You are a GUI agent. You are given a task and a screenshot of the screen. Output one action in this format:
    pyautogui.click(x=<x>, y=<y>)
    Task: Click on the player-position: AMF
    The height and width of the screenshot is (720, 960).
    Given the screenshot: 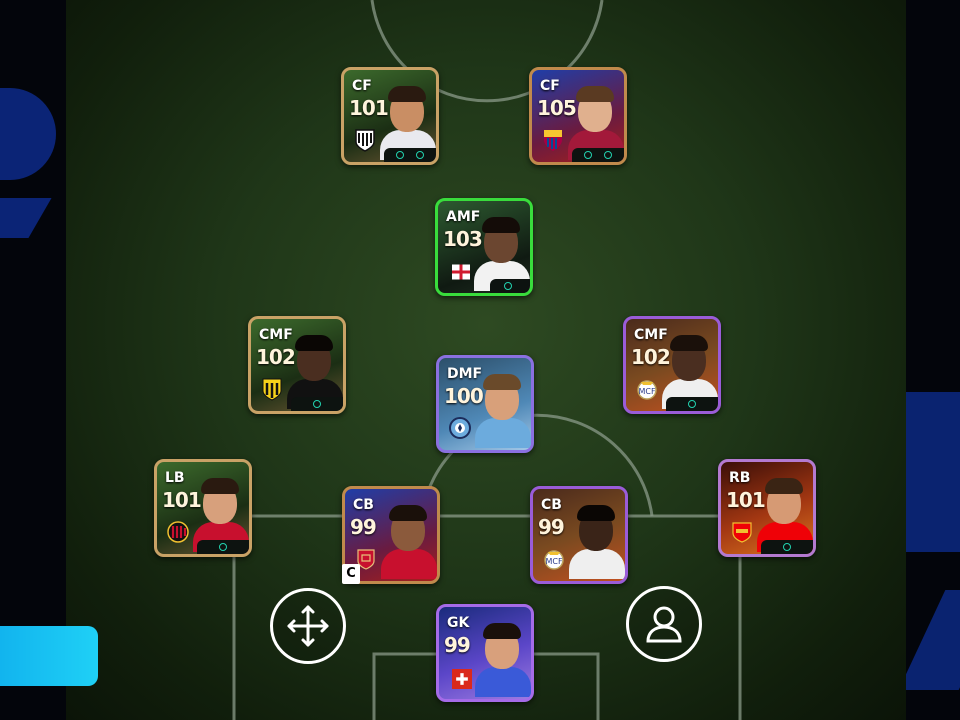 What is the action you would take?
    pyautogui.click(x=463, y=217)
    